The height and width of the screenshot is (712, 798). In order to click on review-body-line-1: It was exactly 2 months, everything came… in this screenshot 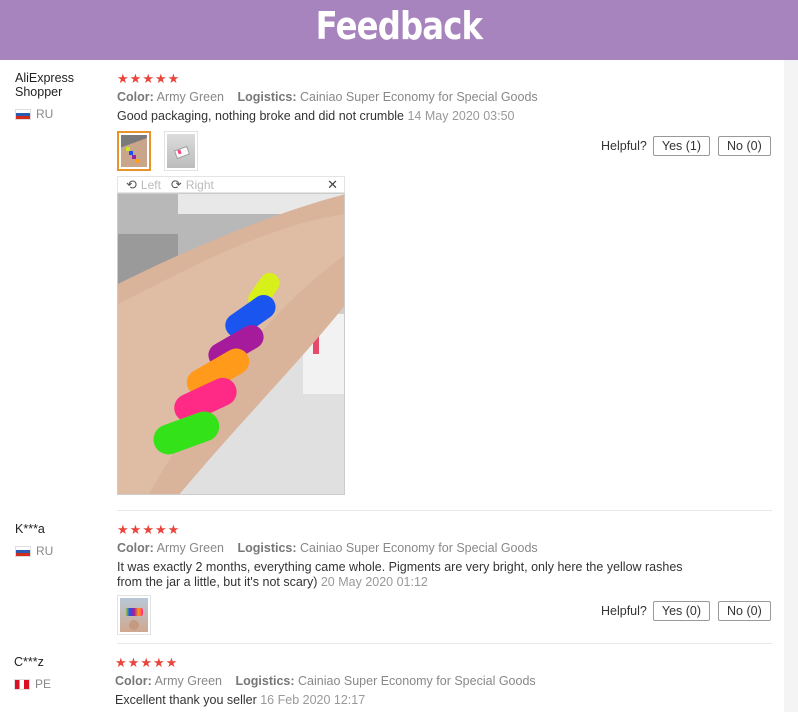, I will do `click(400, 567)`.